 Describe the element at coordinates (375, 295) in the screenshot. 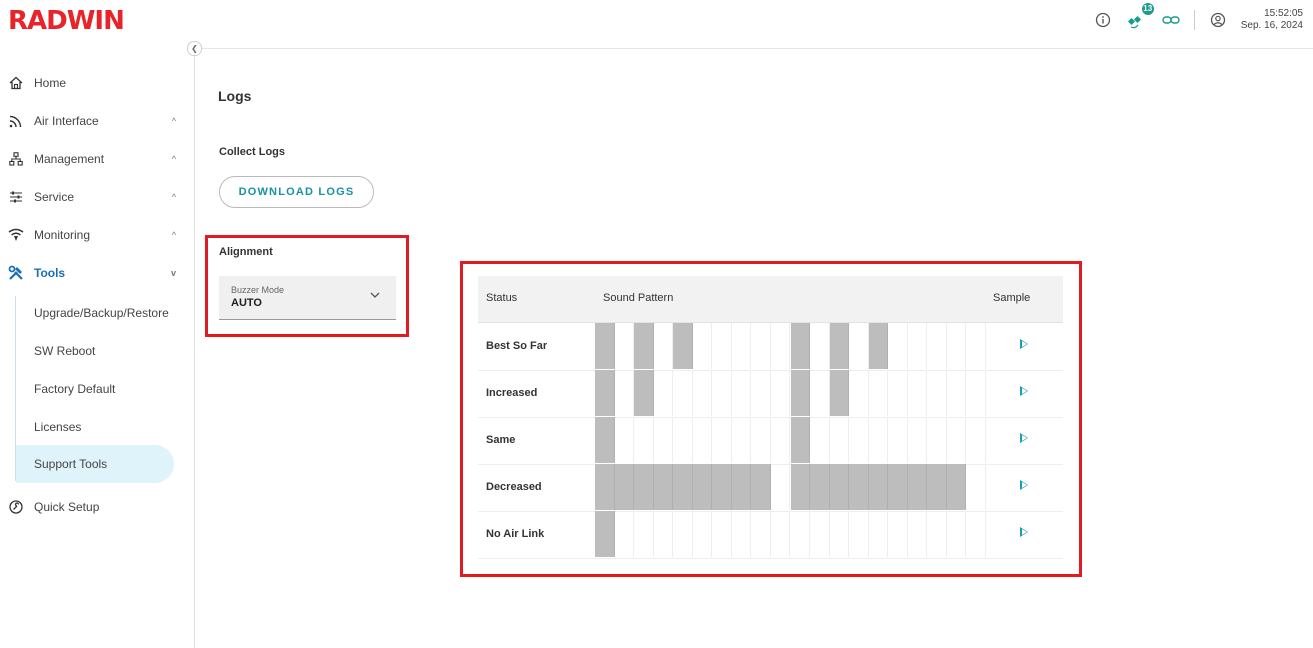

I see `chevron-down-icon` at that location.